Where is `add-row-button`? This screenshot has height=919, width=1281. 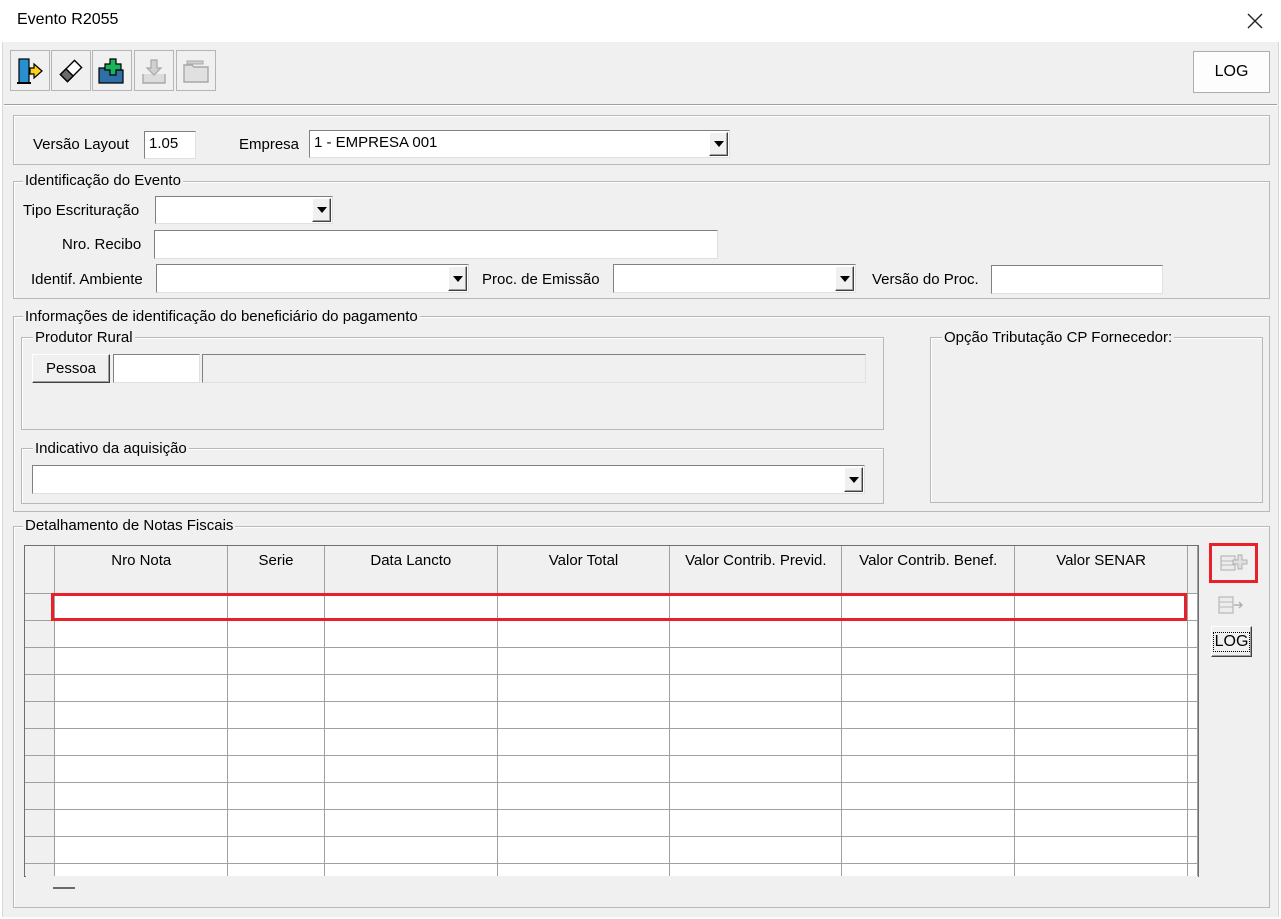 add-row-button is located at coordinates (1233, 563).